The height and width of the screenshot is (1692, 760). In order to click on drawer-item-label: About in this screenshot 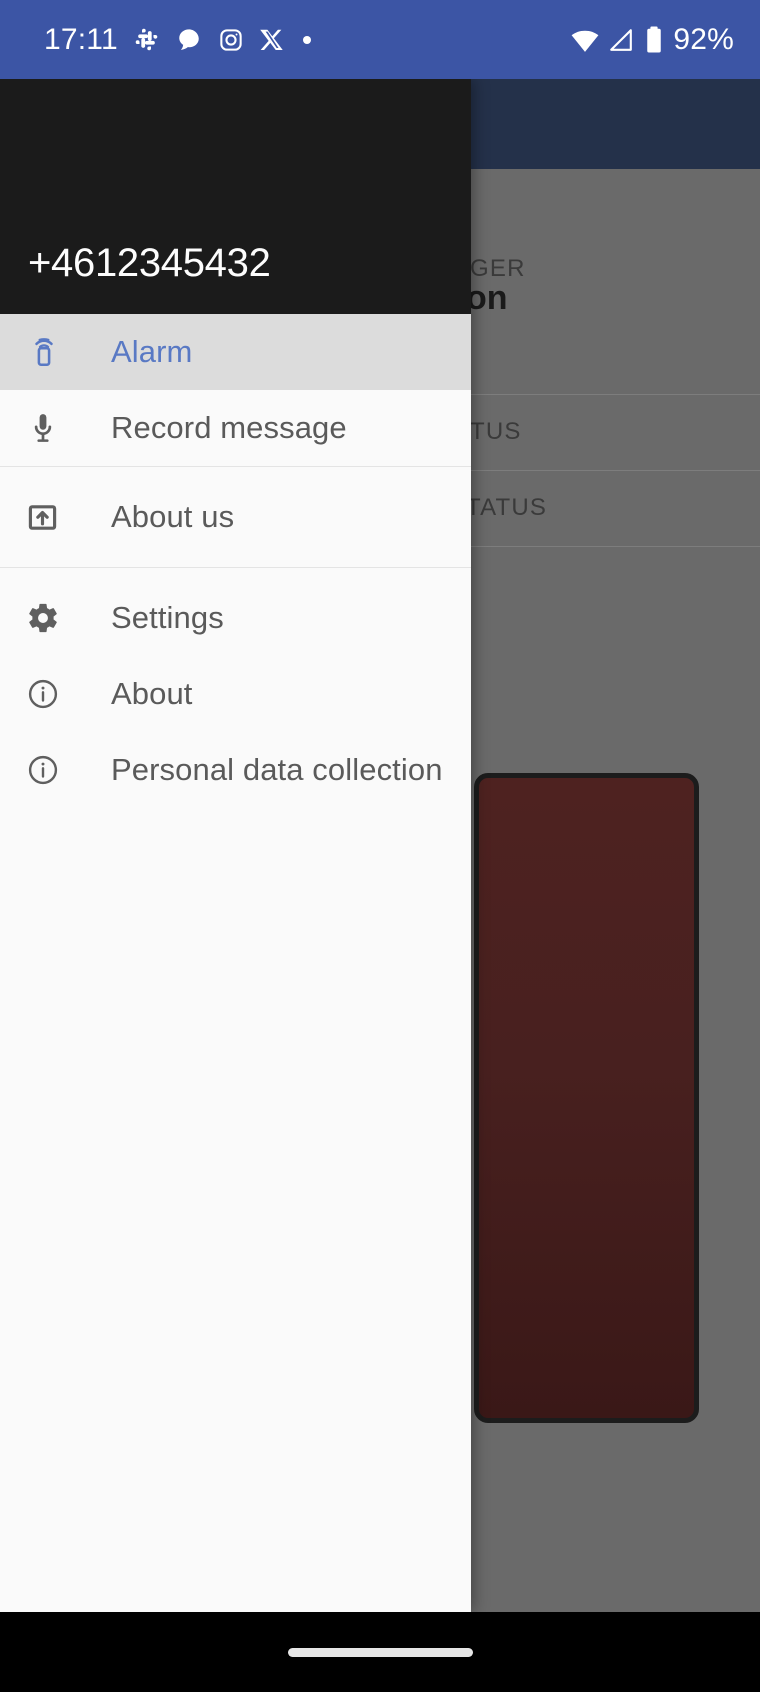, I will do `click(152, 693)`.